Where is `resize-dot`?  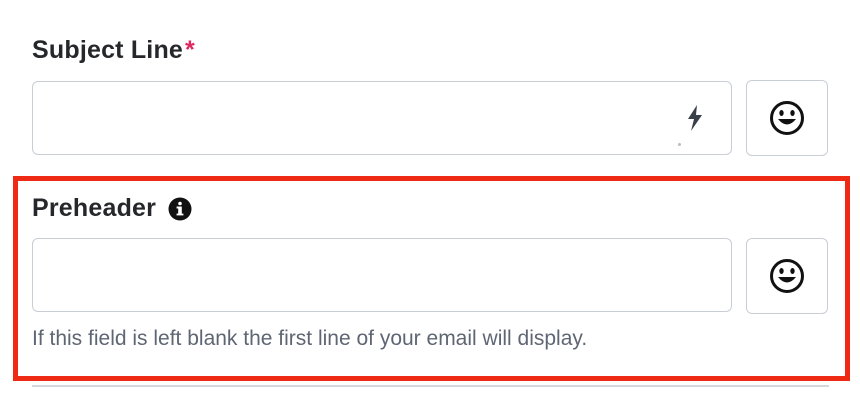
resize-dot is located at coordinates (679, 144).